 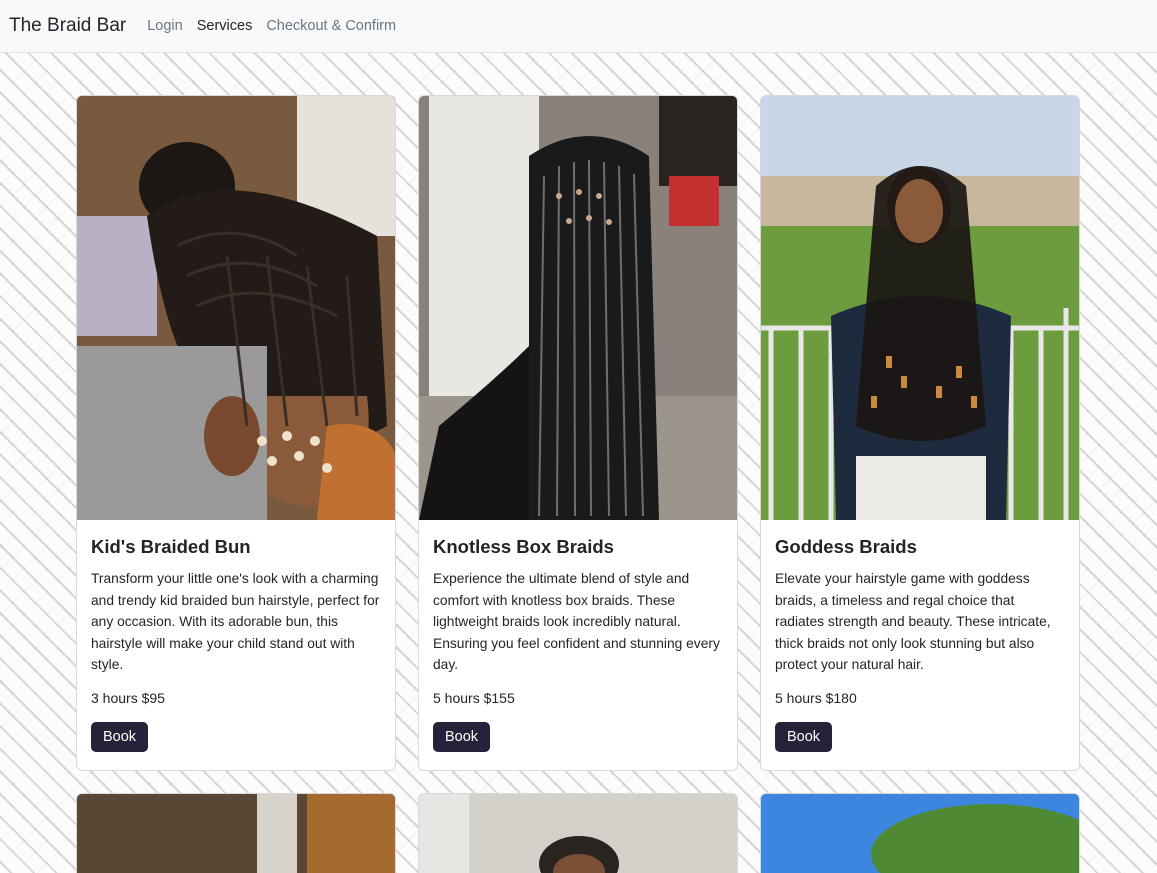 What do you see at coordinates (474, 697) in the screenshot?
I see `service-duration-price: 5 hours $155` at bounding box center [474, 697].